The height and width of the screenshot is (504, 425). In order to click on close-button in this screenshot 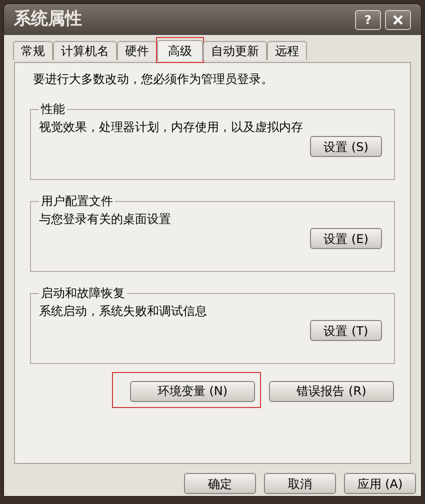, I will do `click(398, 20)`.